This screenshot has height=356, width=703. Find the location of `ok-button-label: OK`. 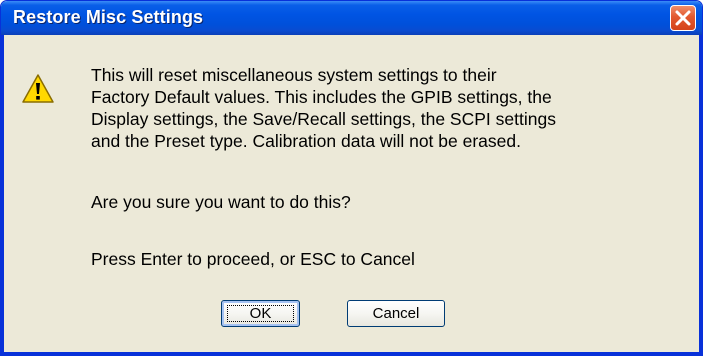

ok-button-label: OK is located at coordinates (260, 313).